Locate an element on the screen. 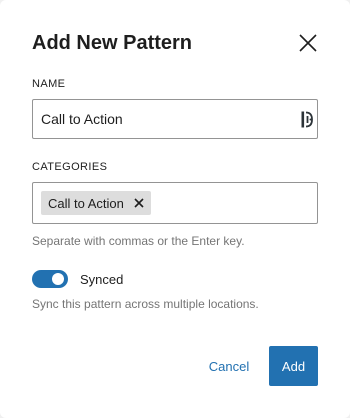  toggle-knob is located at coordinates (58, 279).